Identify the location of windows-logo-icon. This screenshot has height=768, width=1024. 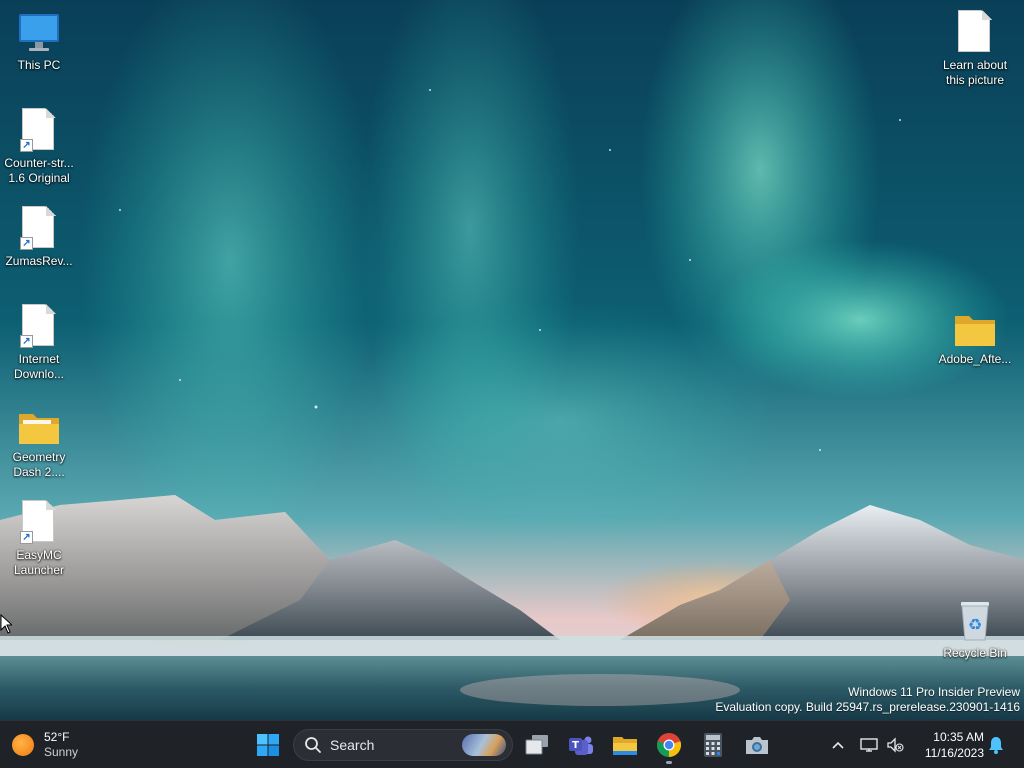
(268, 745).